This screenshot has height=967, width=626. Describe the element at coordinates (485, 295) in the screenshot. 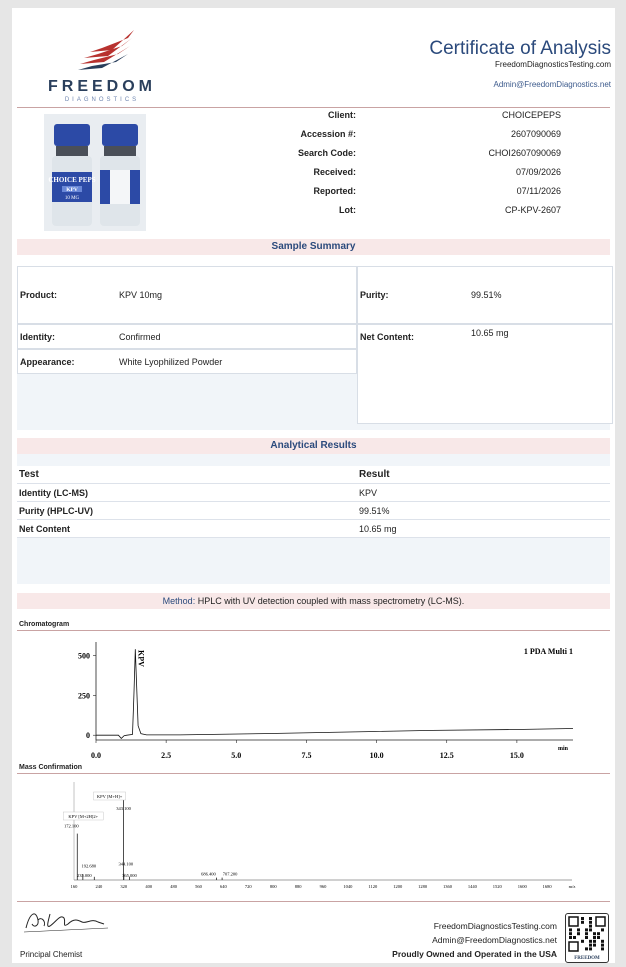

I see `summary-cell-purity: Purity: 99.51%` at that location.